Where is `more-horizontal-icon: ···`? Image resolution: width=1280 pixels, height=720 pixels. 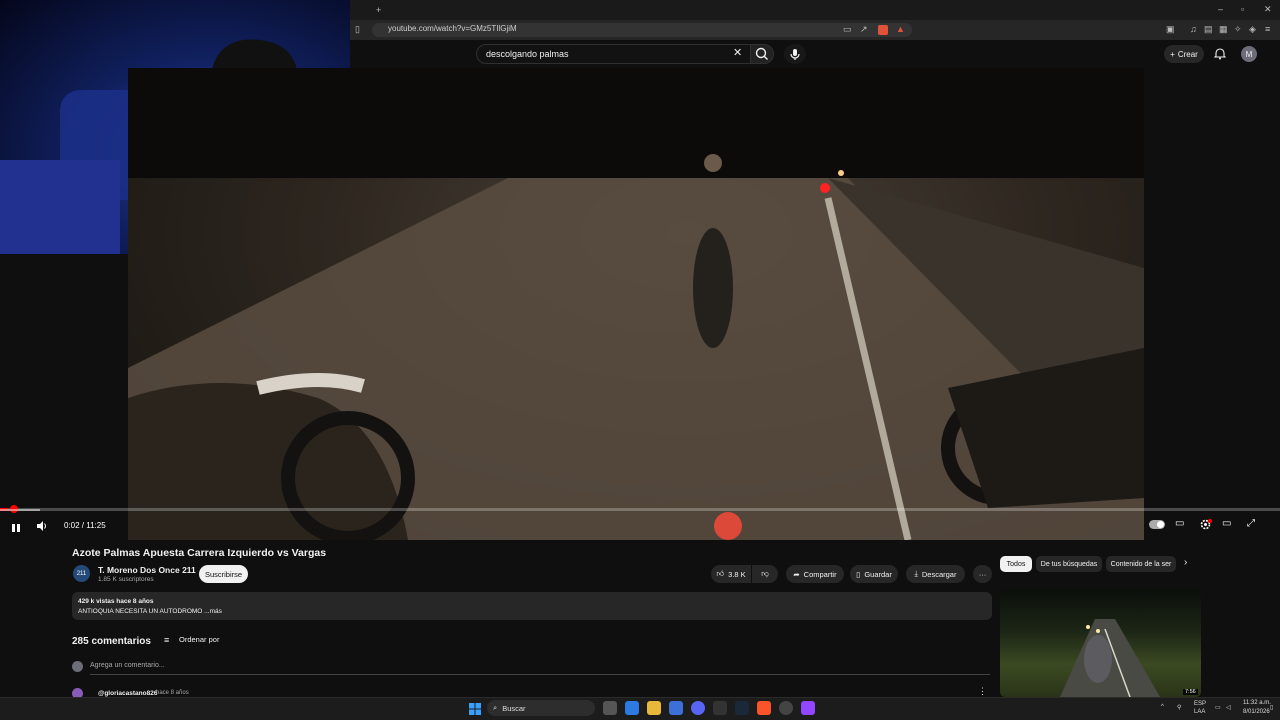 more-horizontal-icon: ··· is located at coordinates (982, 574).